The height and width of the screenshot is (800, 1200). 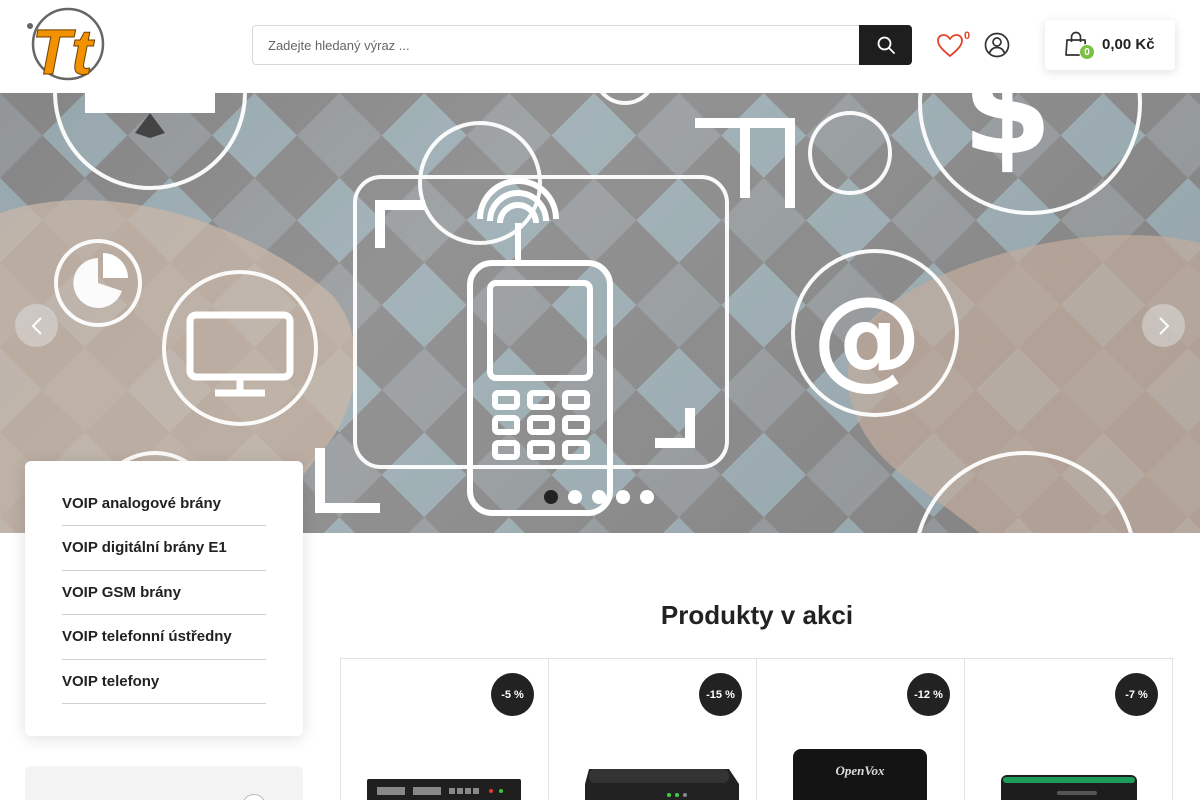 I want to click on discount-badge: -5 %, so click(x=512, y=694).